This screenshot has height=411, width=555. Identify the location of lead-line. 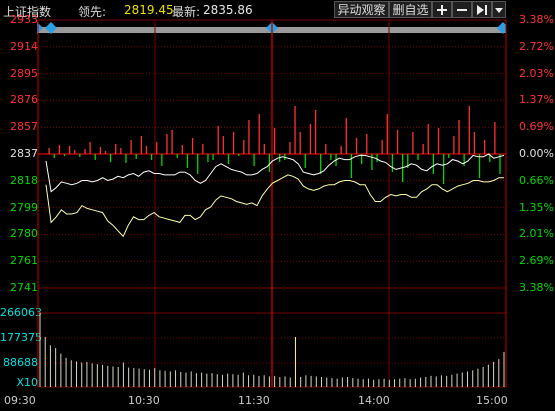
(274, 206).